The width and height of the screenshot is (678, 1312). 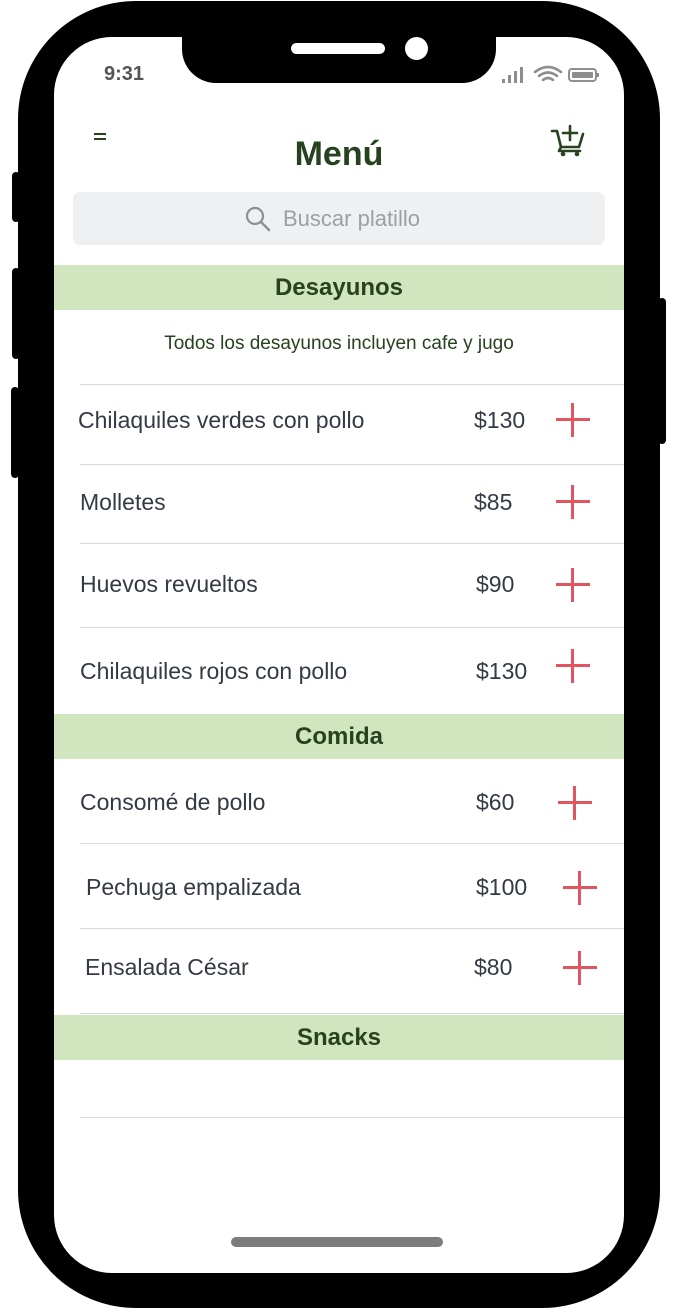 What do you see at coordinates (512, 75) in the screenshot?
I see `signal-icon` at bounding box center [512, 75].